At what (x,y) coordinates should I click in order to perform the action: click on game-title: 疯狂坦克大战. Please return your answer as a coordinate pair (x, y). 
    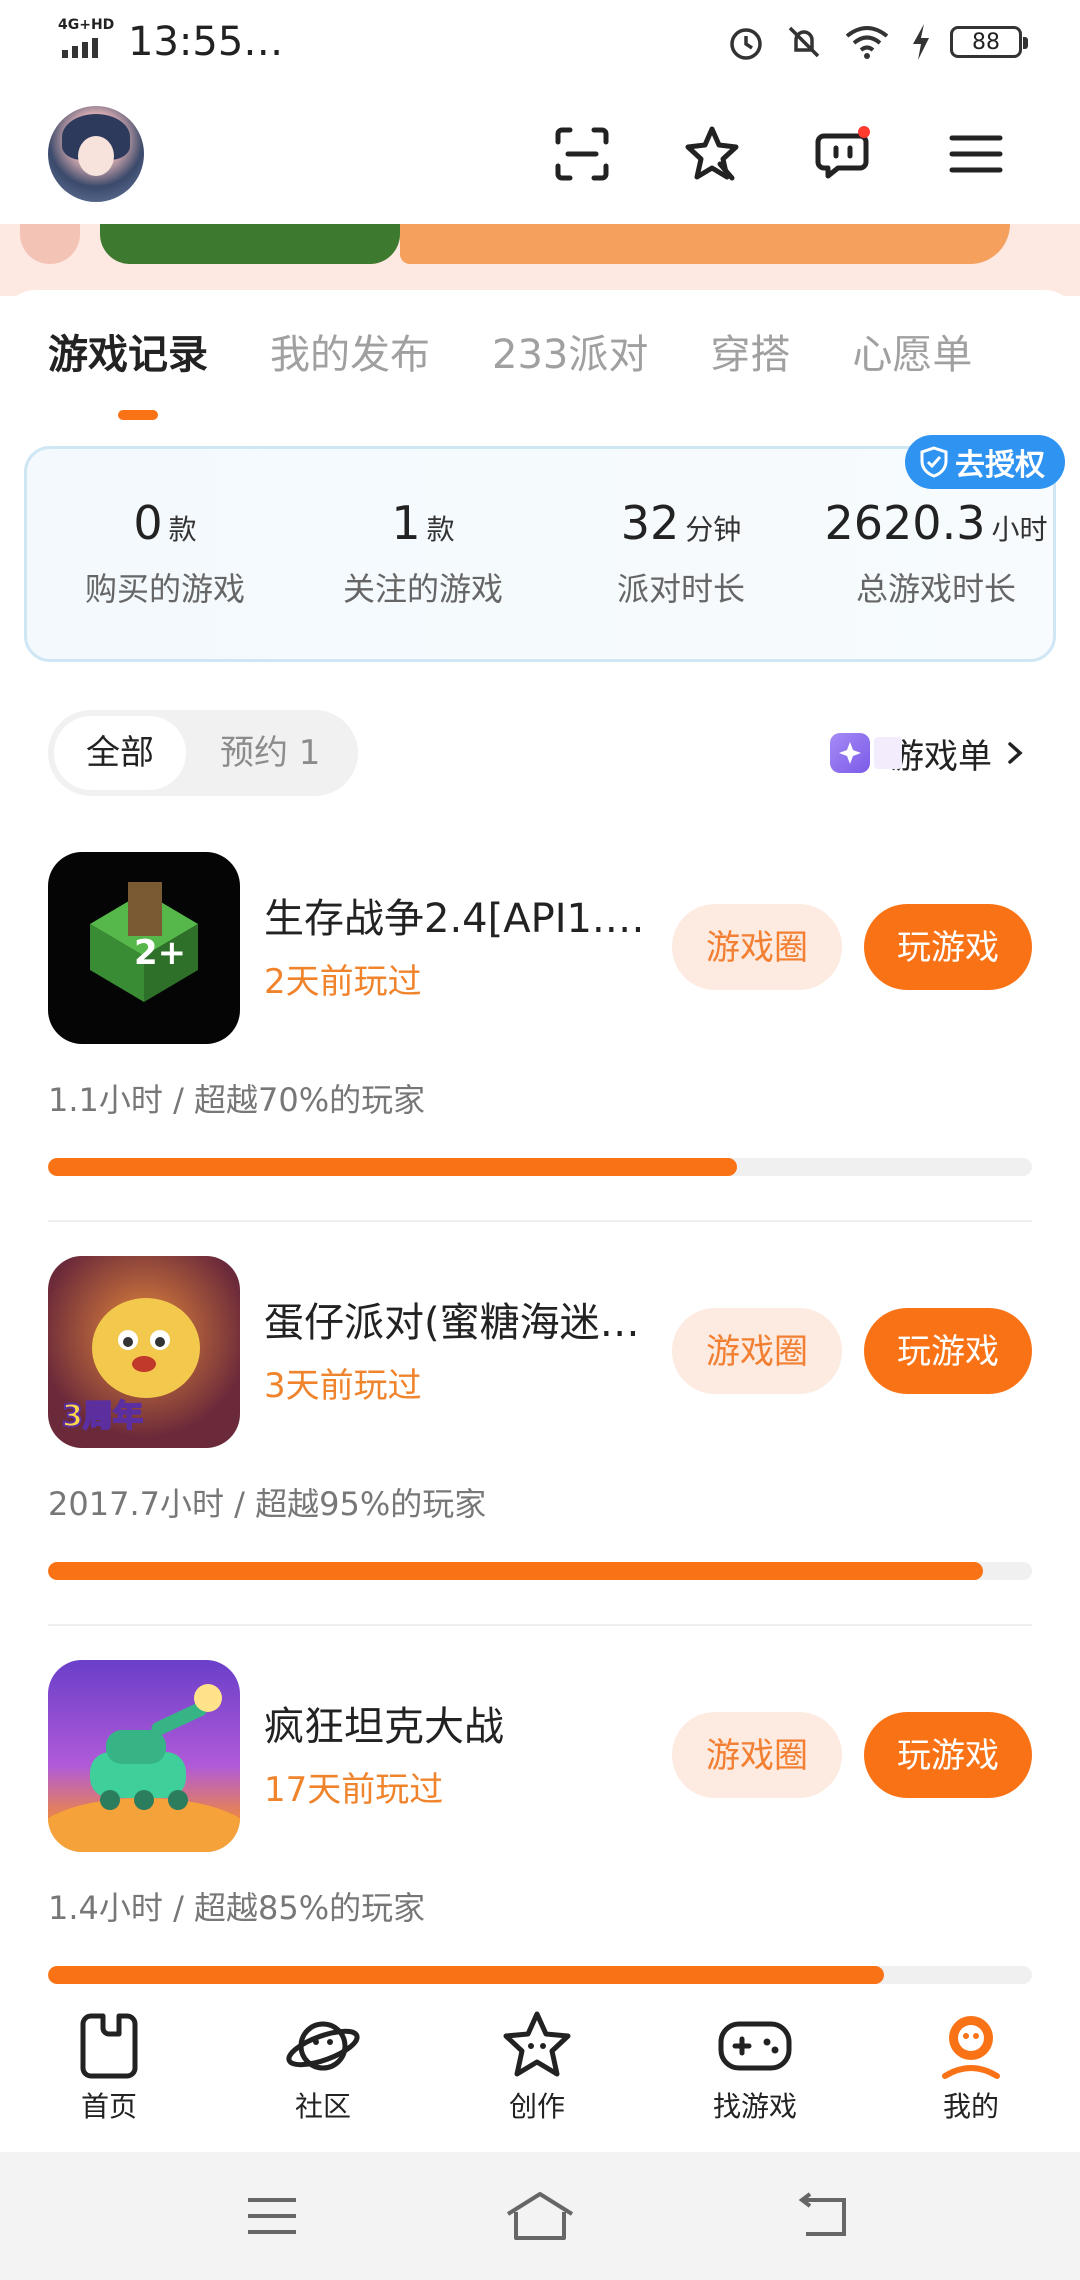
    Looking at the image, I should click on (384, 1727).